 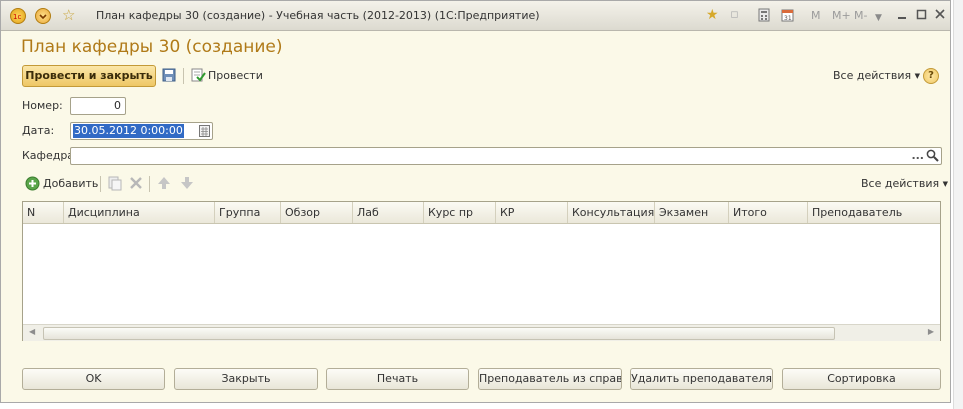 I want to click on scroll-right-icon: ▶, so click(x=931, y=331).